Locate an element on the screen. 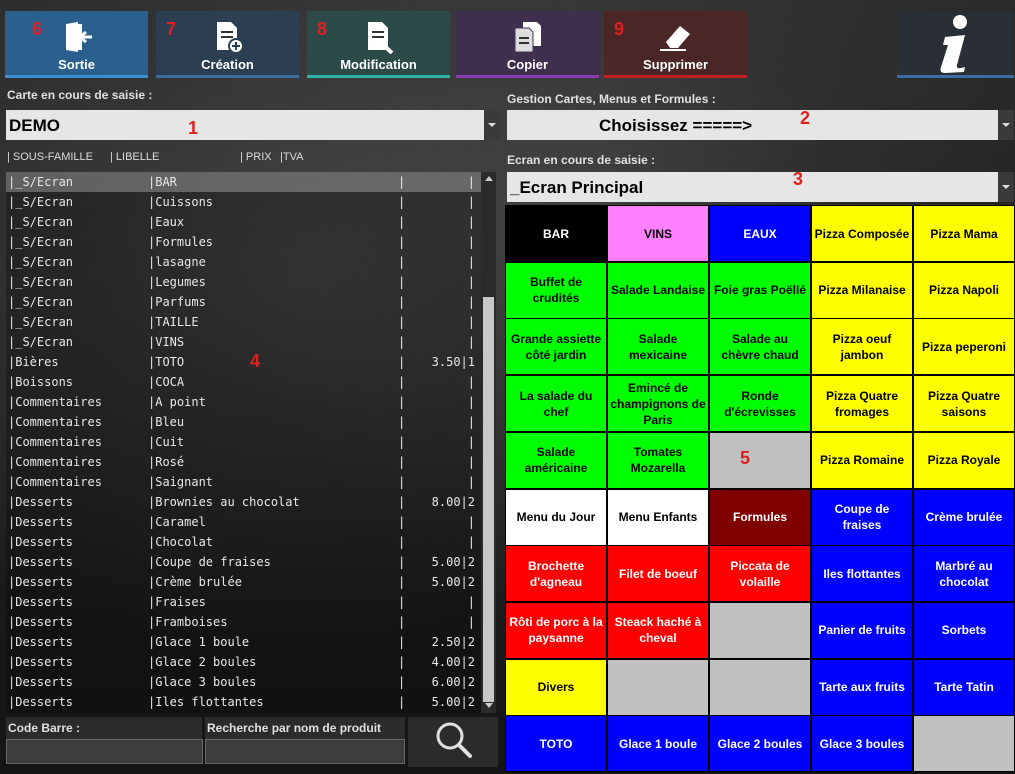  grid-button: Rôti de porc à la paysanne is located at coordinates (556, 630).